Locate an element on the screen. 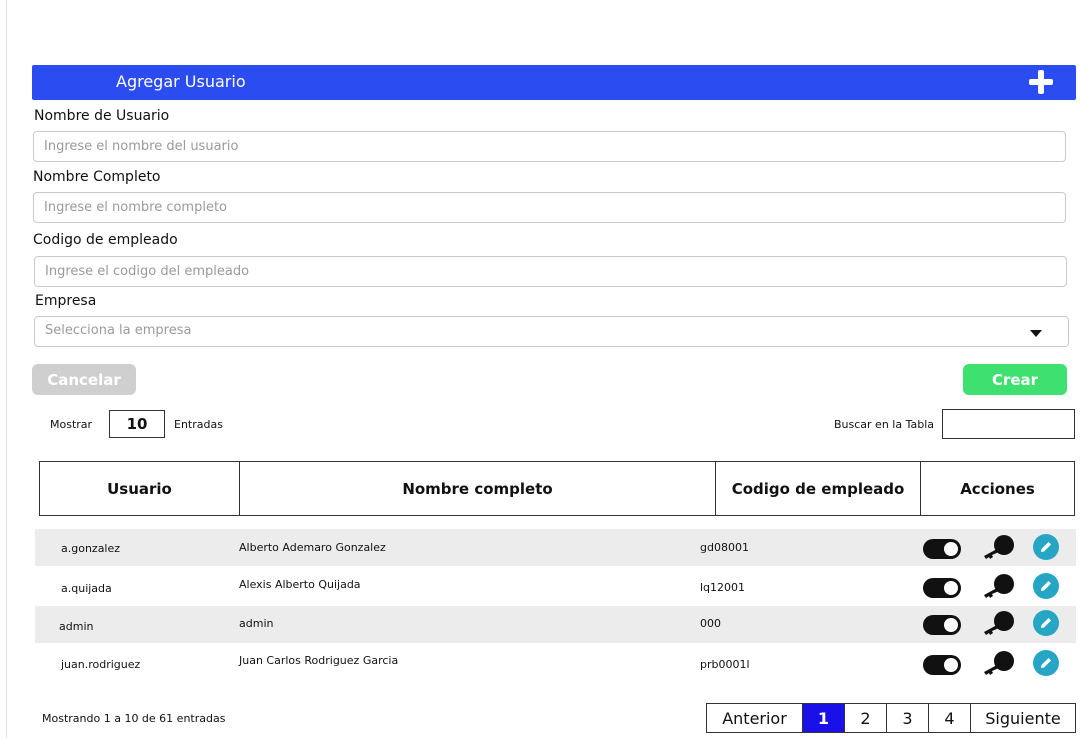  cell-nombre: admin is located at coordinates (256, 623).